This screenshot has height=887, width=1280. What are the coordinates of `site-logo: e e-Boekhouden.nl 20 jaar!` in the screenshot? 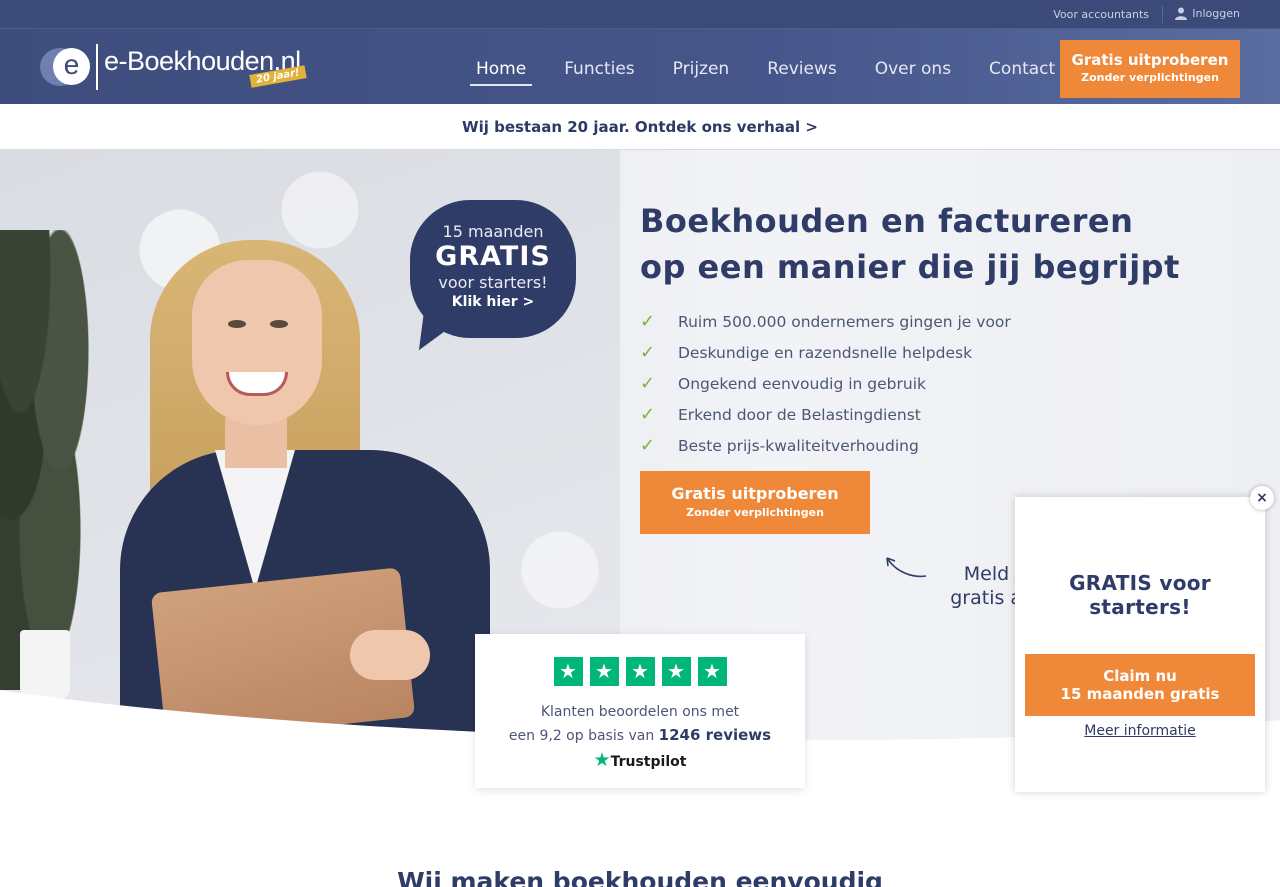 It's located at (175, 69).